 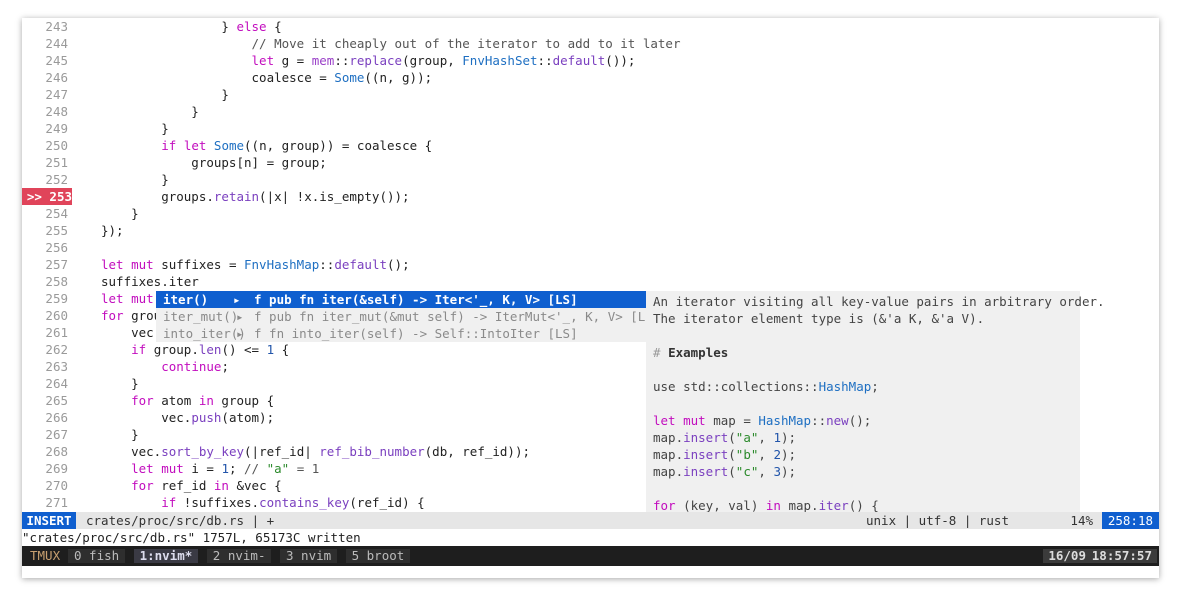 I want to click on code-line: 249 }, so click(x=590, y=128).